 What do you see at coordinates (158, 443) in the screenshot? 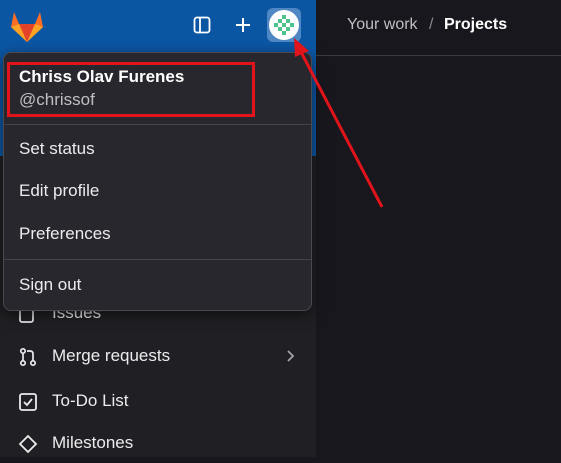
I see `sidebar-item-milestones: Milestones` at bounding box center [158, 443].